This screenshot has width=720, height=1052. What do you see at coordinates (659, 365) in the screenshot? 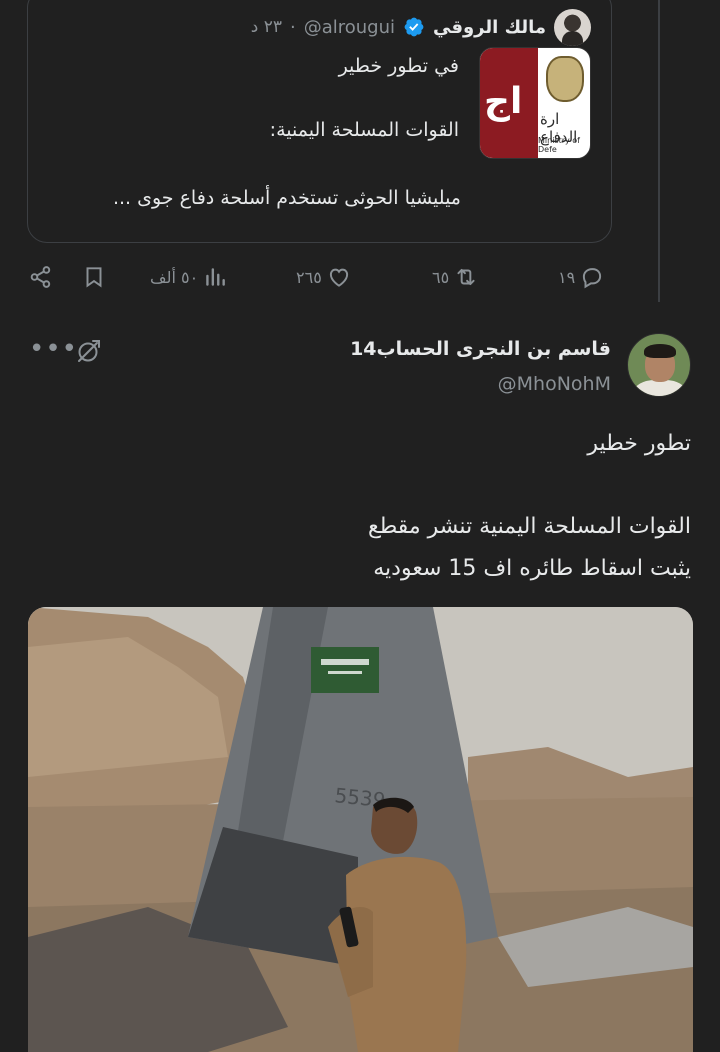
I see `author-avatar` at bounding box center [659, 365].